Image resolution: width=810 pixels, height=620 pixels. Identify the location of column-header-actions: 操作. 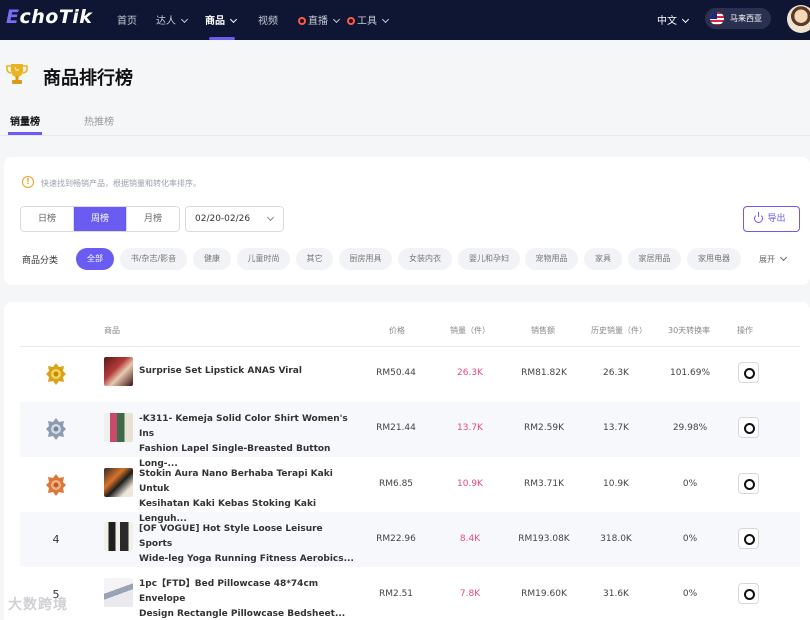
(745, 330).